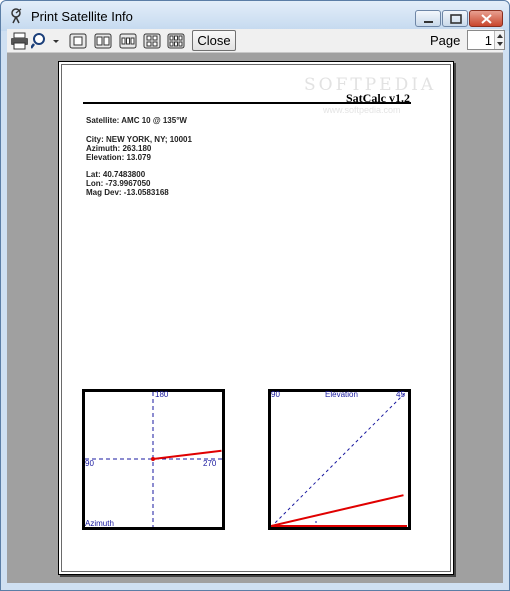  Describe the element at coordinates (341, 394) in the screenshot. I see `elevation-label-title: Elevation` at that location.